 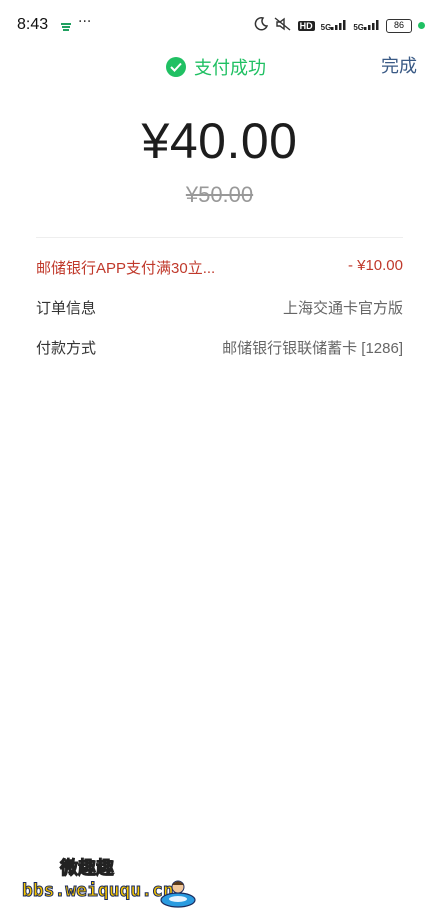 I want to click on divider, so click(x=219, y=237).